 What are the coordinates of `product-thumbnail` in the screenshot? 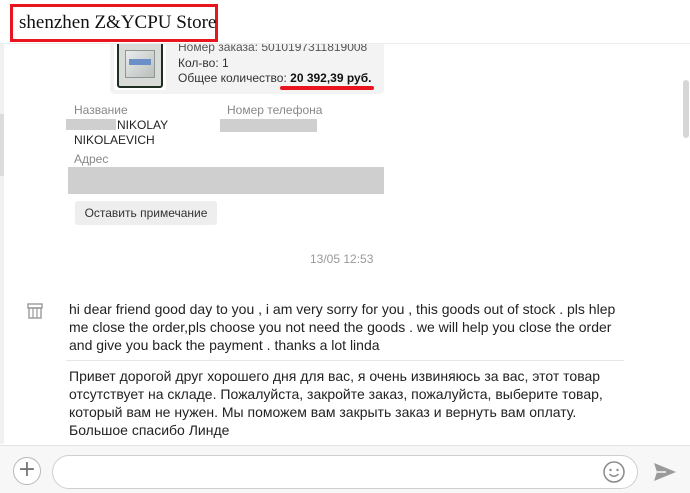 It's located at (140, 67).